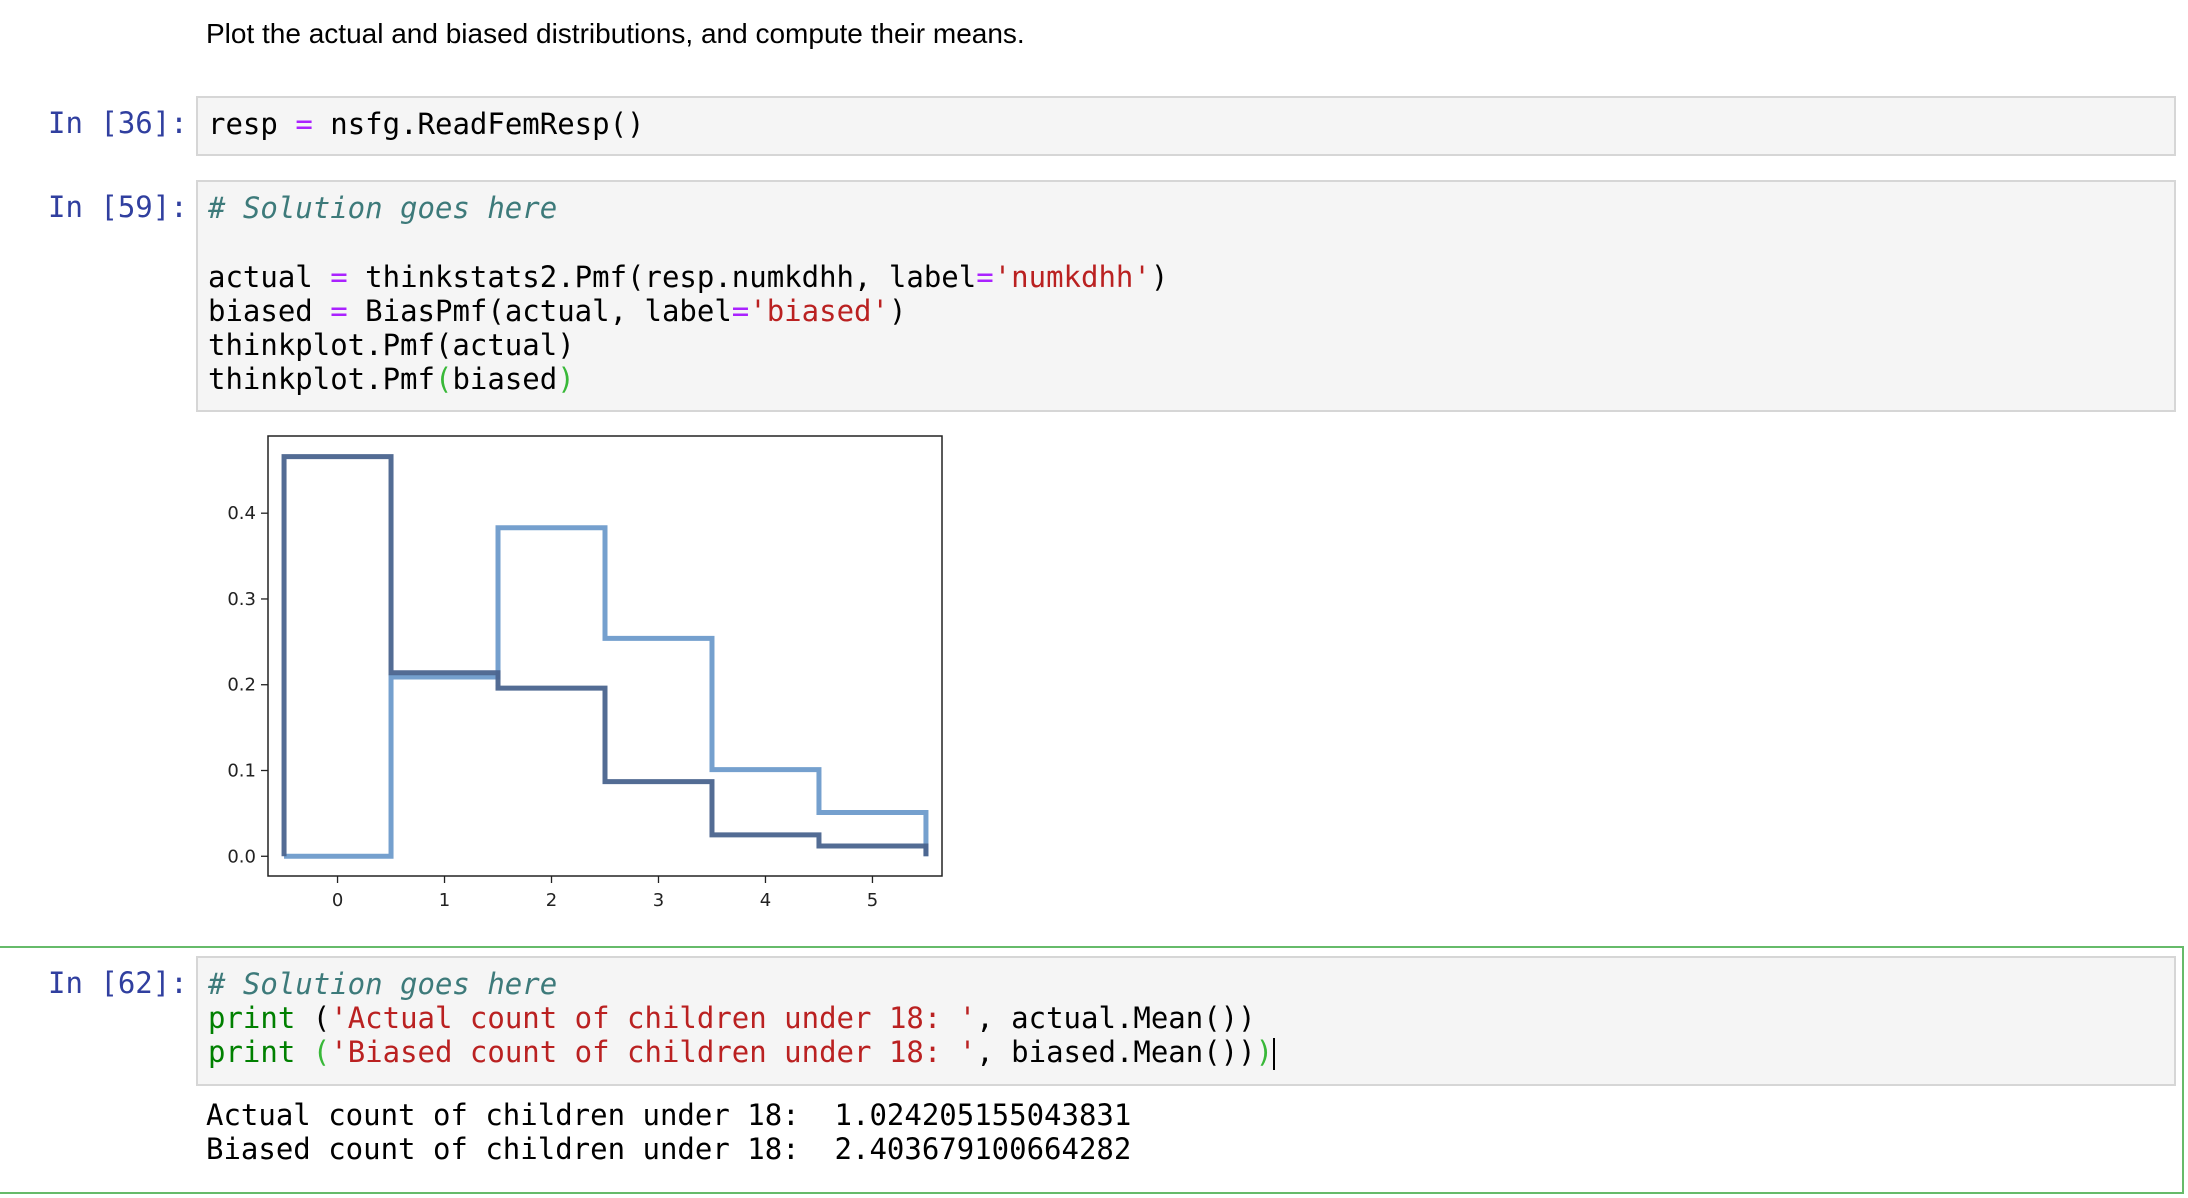  I want to click on text-cursor, so click(1274, 1054).